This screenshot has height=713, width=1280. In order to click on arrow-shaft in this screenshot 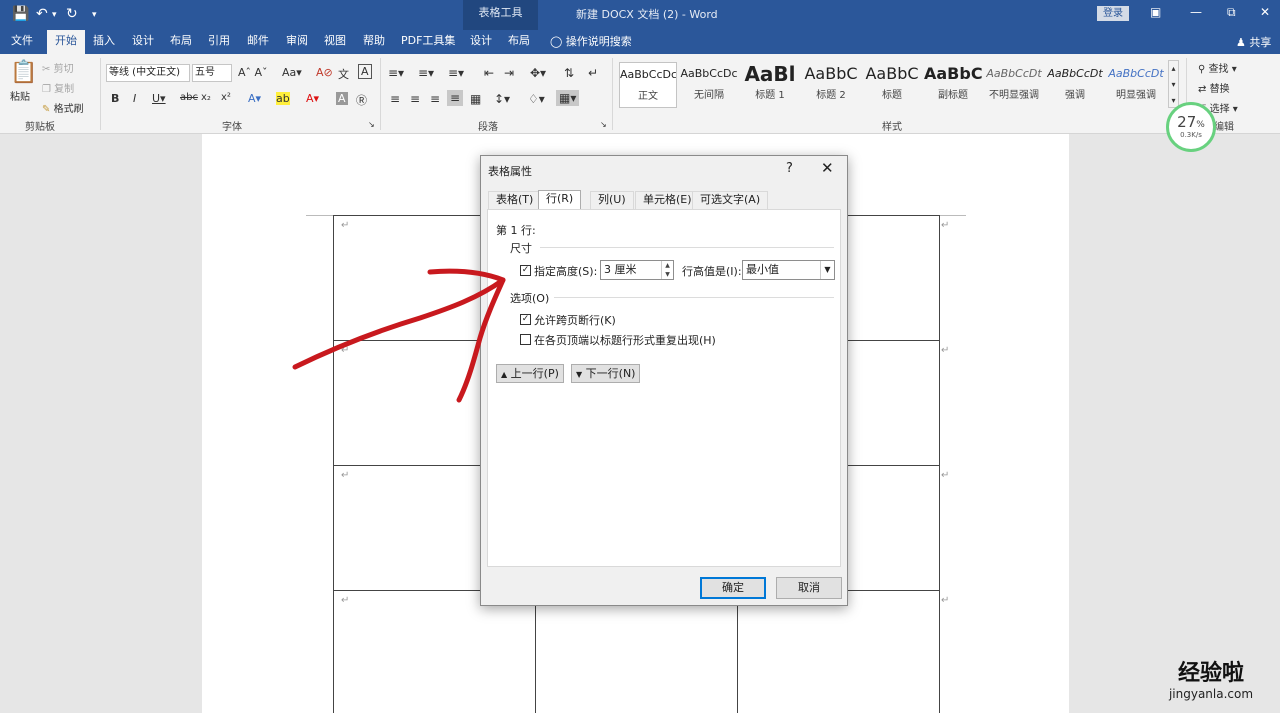, I will do `click(399, 323)`.